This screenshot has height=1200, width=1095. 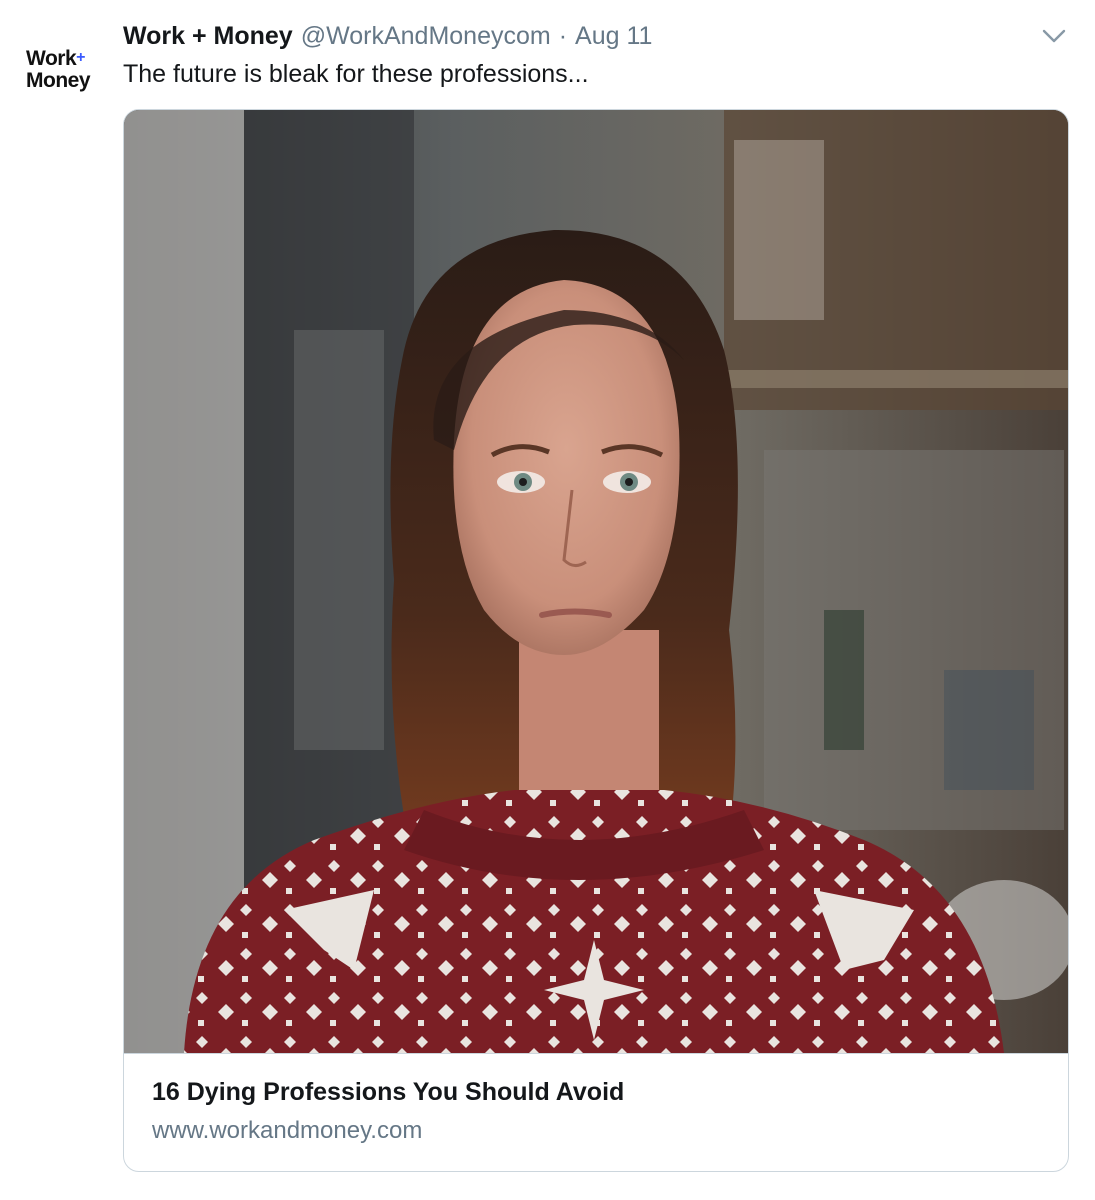 What do you see at coordinates (1054, 36) in the screenshot?
I see `chevron-down-icon` at bounding box center [1054, 36].